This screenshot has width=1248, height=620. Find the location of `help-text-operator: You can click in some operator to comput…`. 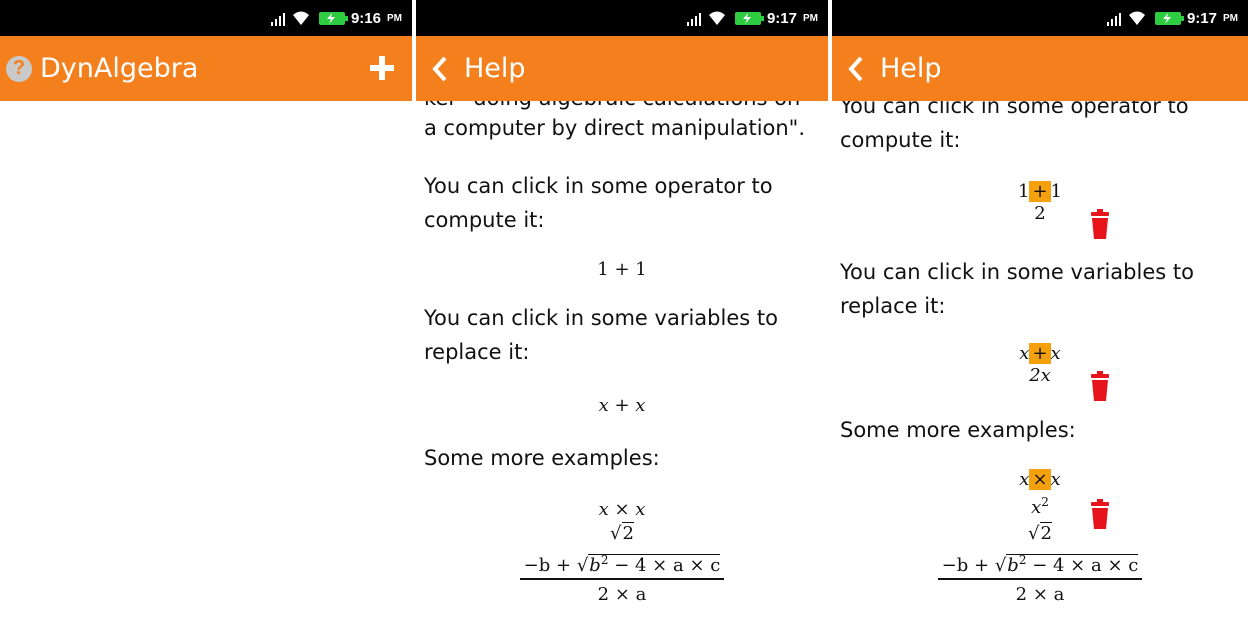

help-text-operator: You can click in some operator to comput… is located at coordinates (598, 203).